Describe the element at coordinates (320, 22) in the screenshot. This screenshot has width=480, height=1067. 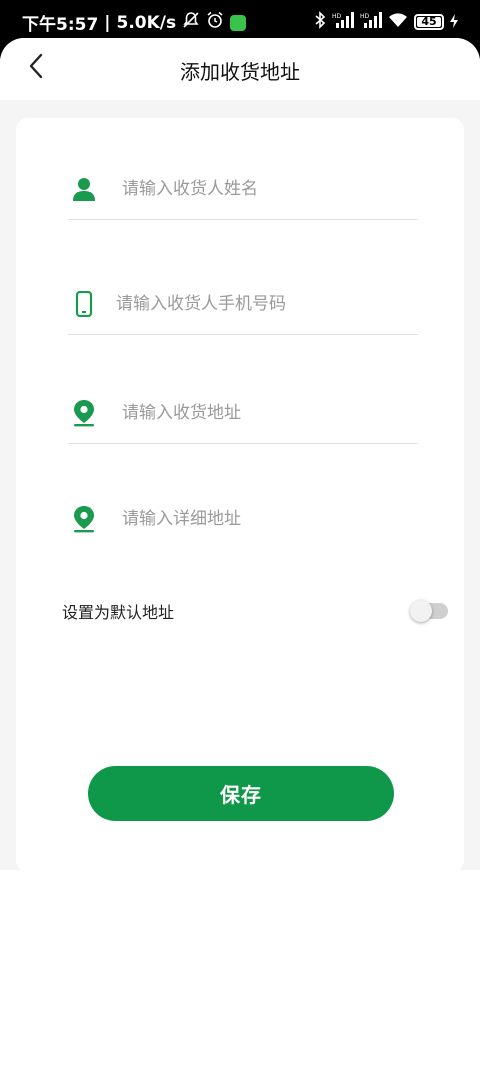
I see `bluetooth-icon` at that location.